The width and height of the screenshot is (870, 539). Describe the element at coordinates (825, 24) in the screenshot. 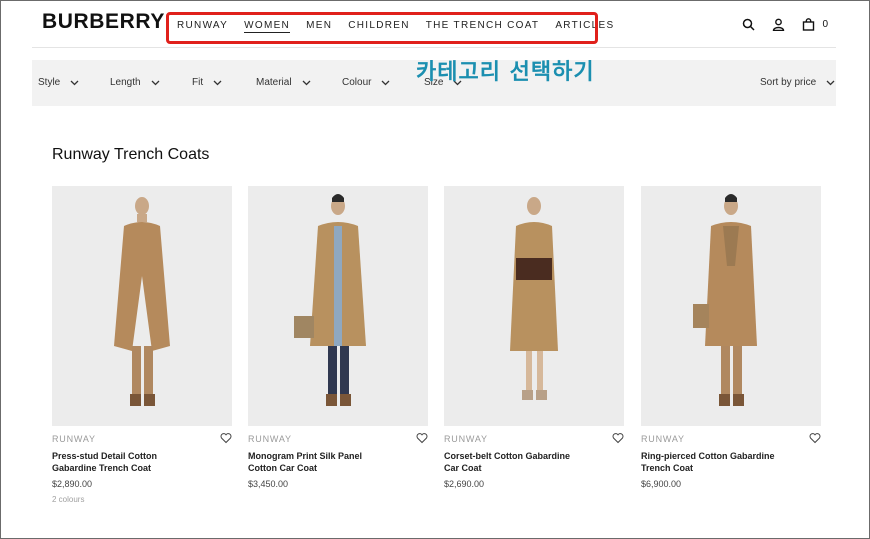

I see `bag-count: 0` at that location.